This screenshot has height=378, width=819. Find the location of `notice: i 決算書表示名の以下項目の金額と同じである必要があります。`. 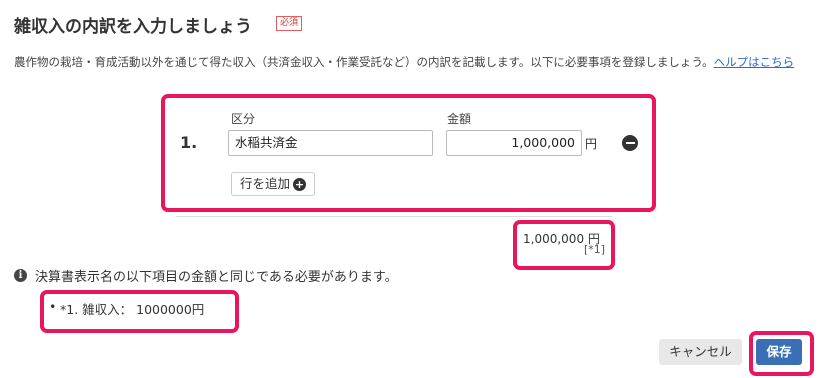

notice: i 決算書表示名の以下項目の金額と同じである必要があります。 is located at coordinates (206, 275).